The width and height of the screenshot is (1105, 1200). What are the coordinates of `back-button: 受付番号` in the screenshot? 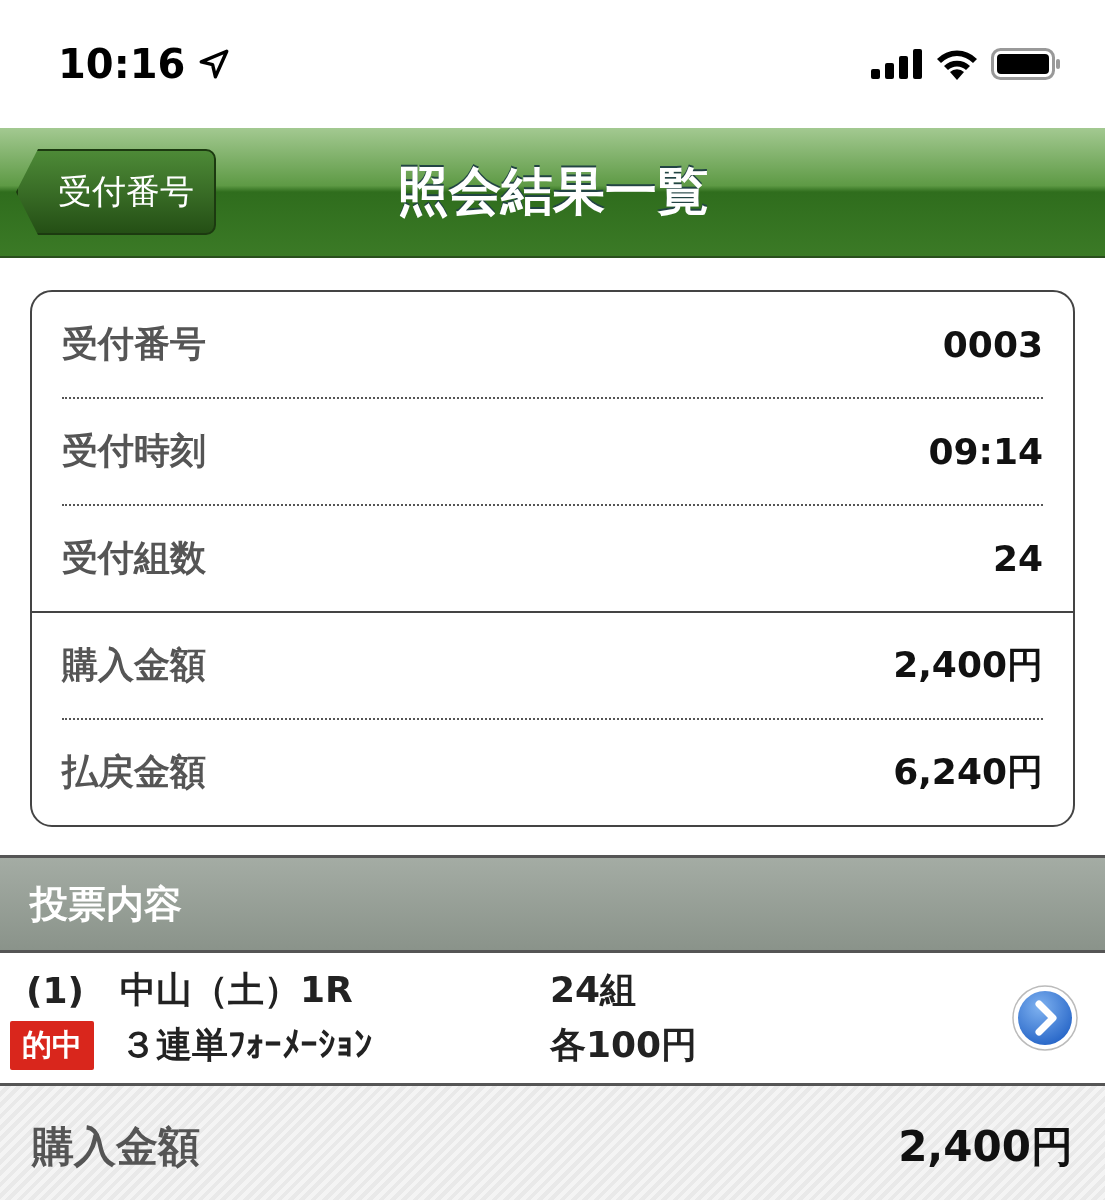 It's located at (116, 192).